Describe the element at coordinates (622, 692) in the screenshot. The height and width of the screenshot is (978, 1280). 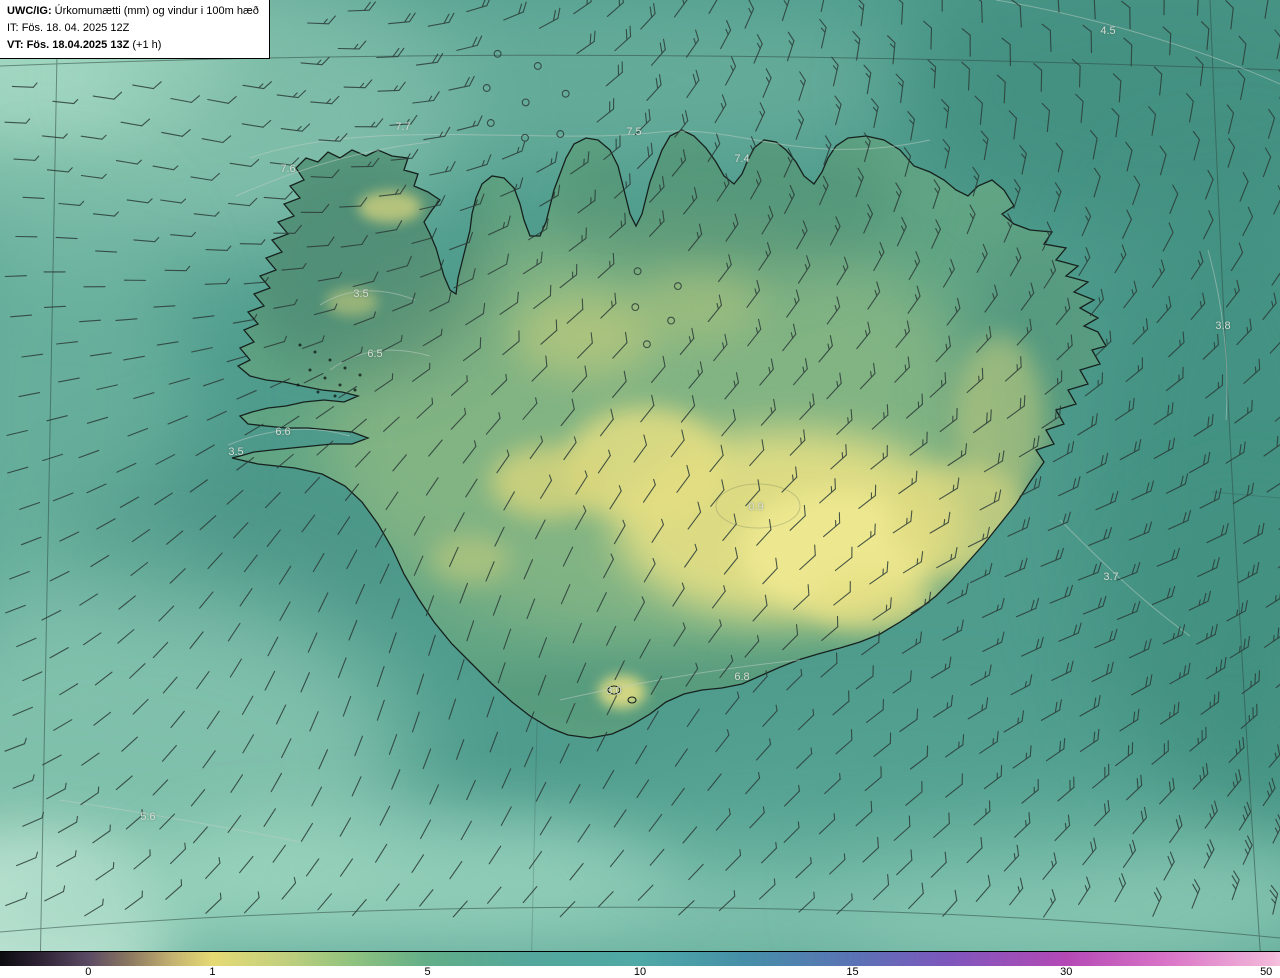
I see `vestmannaeyjar-precip` at that location.